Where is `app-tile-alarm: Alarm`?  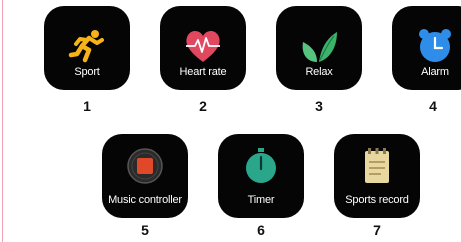
app-tile-alarm: Alarm is located at coordinates (426, 48).